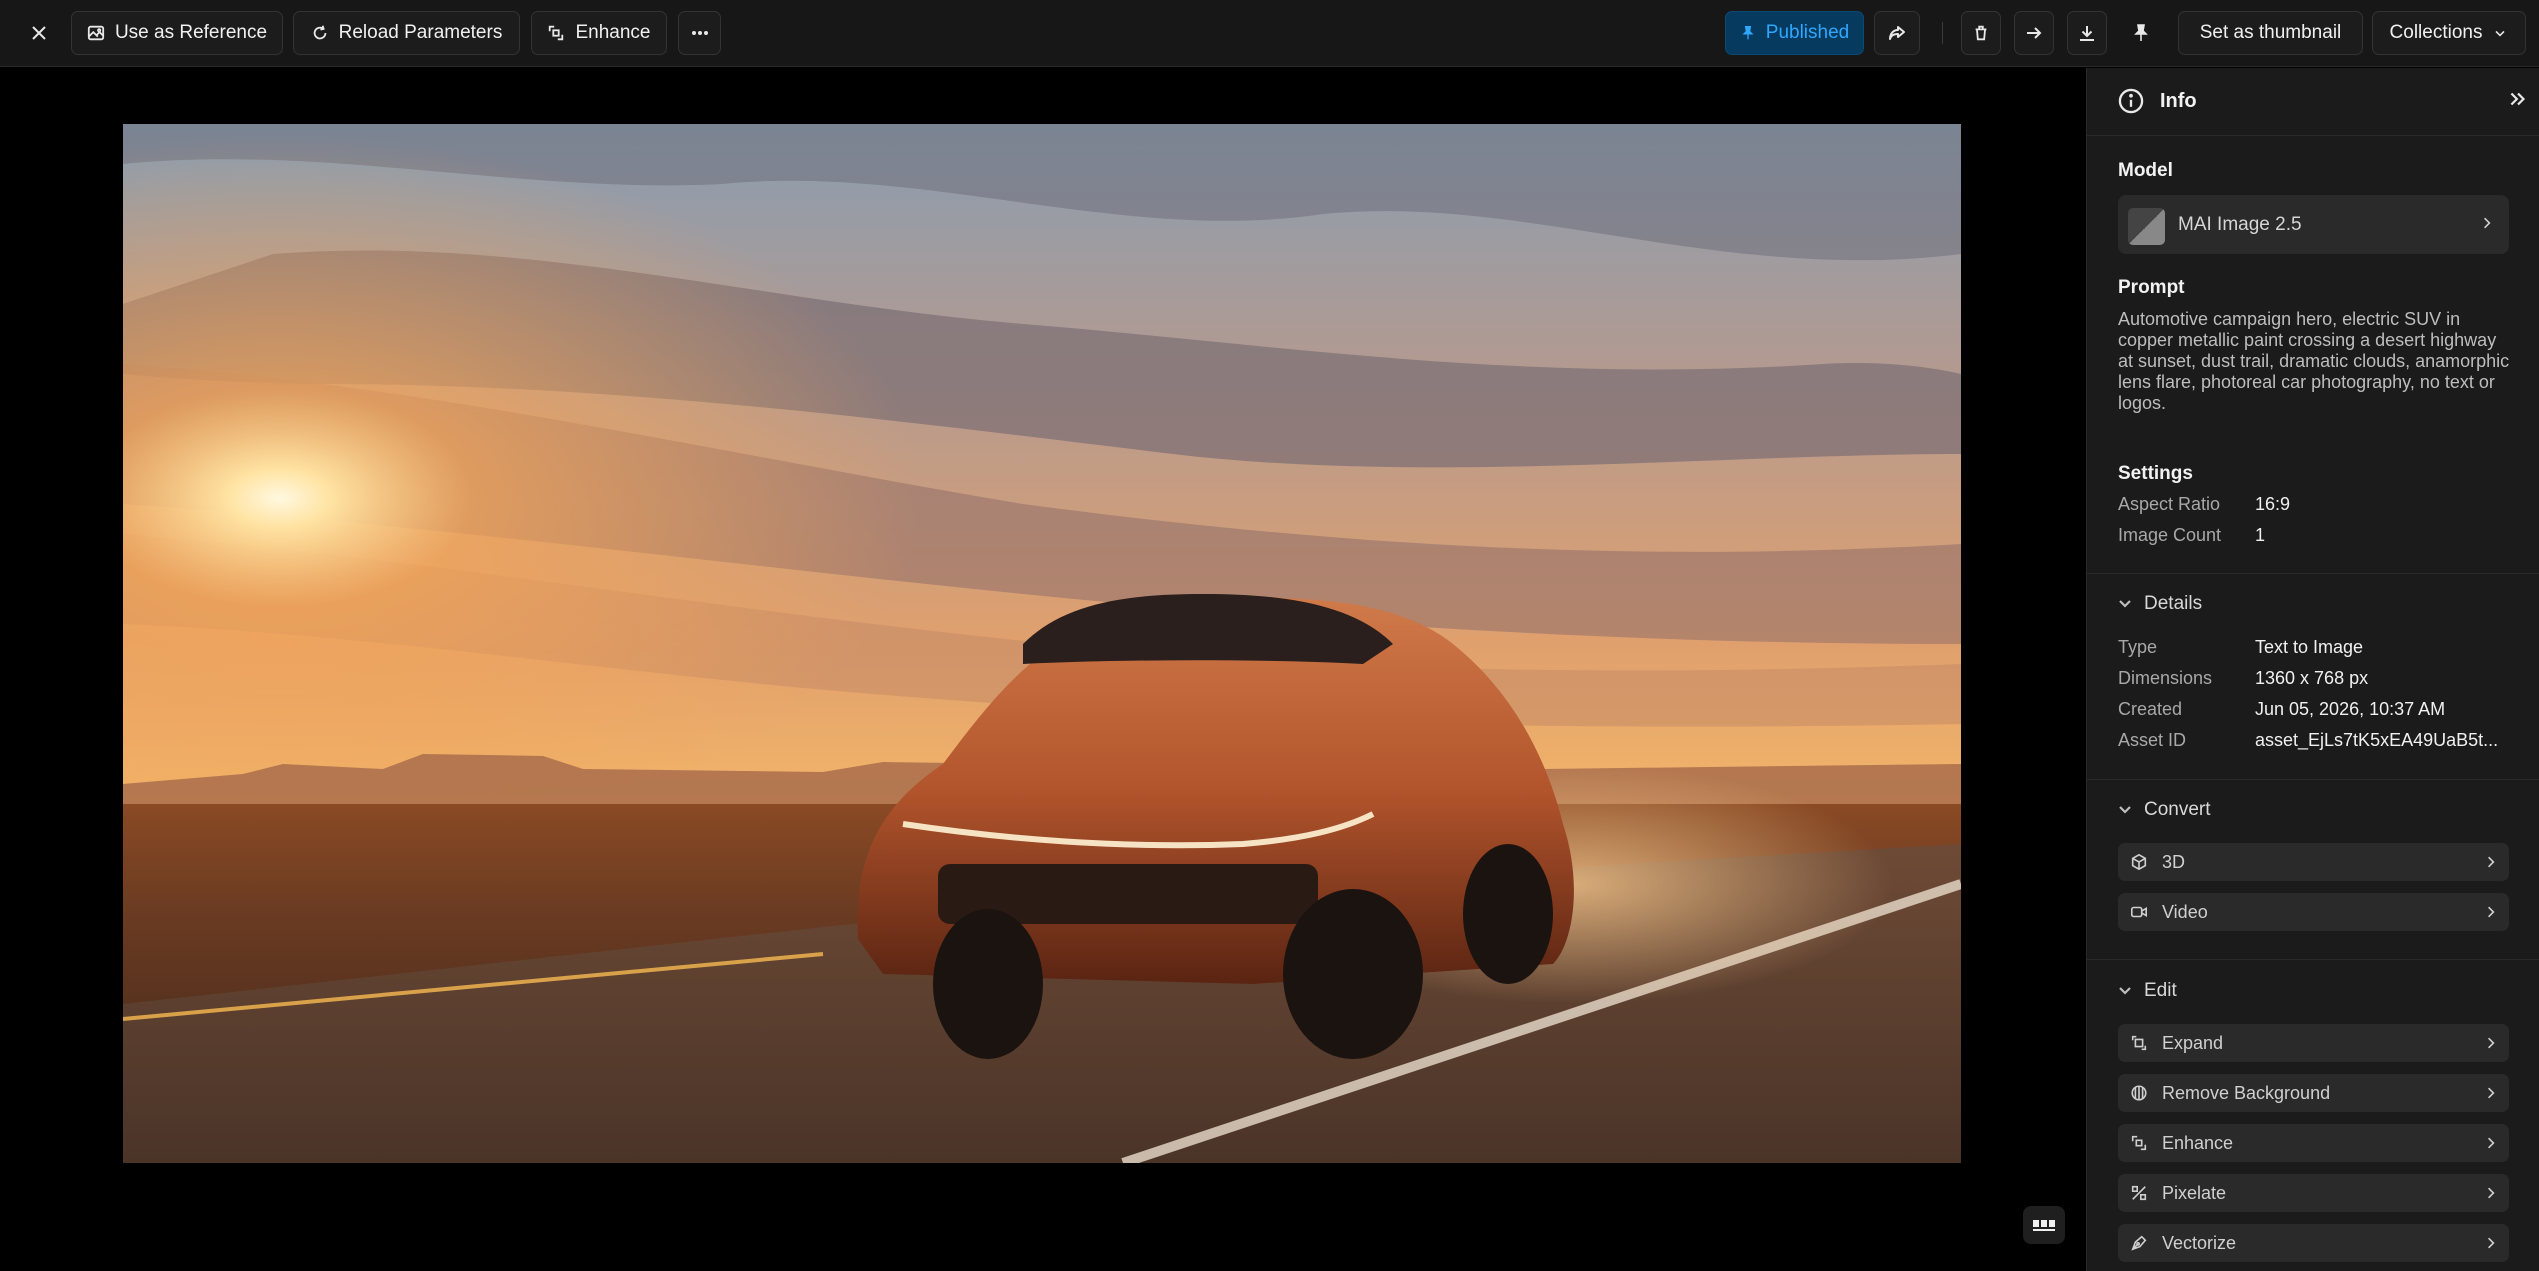 Image resolution: width=2539 pixels, height=1271 pixels. Describe the element at coordinates (1942, 33) in the screenshot. I see `toolbar-divider` at that location.